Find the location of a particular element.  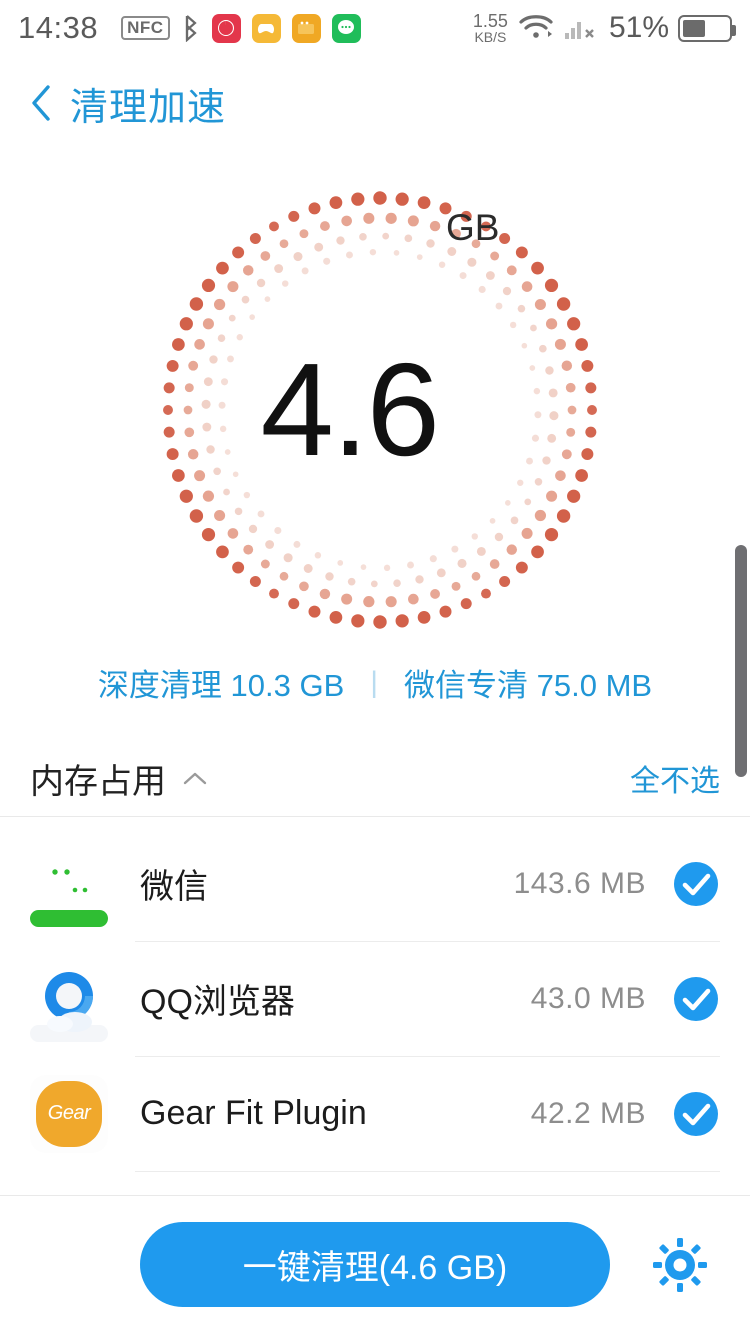

chat-app-icon is located at coordinates (346, 28).